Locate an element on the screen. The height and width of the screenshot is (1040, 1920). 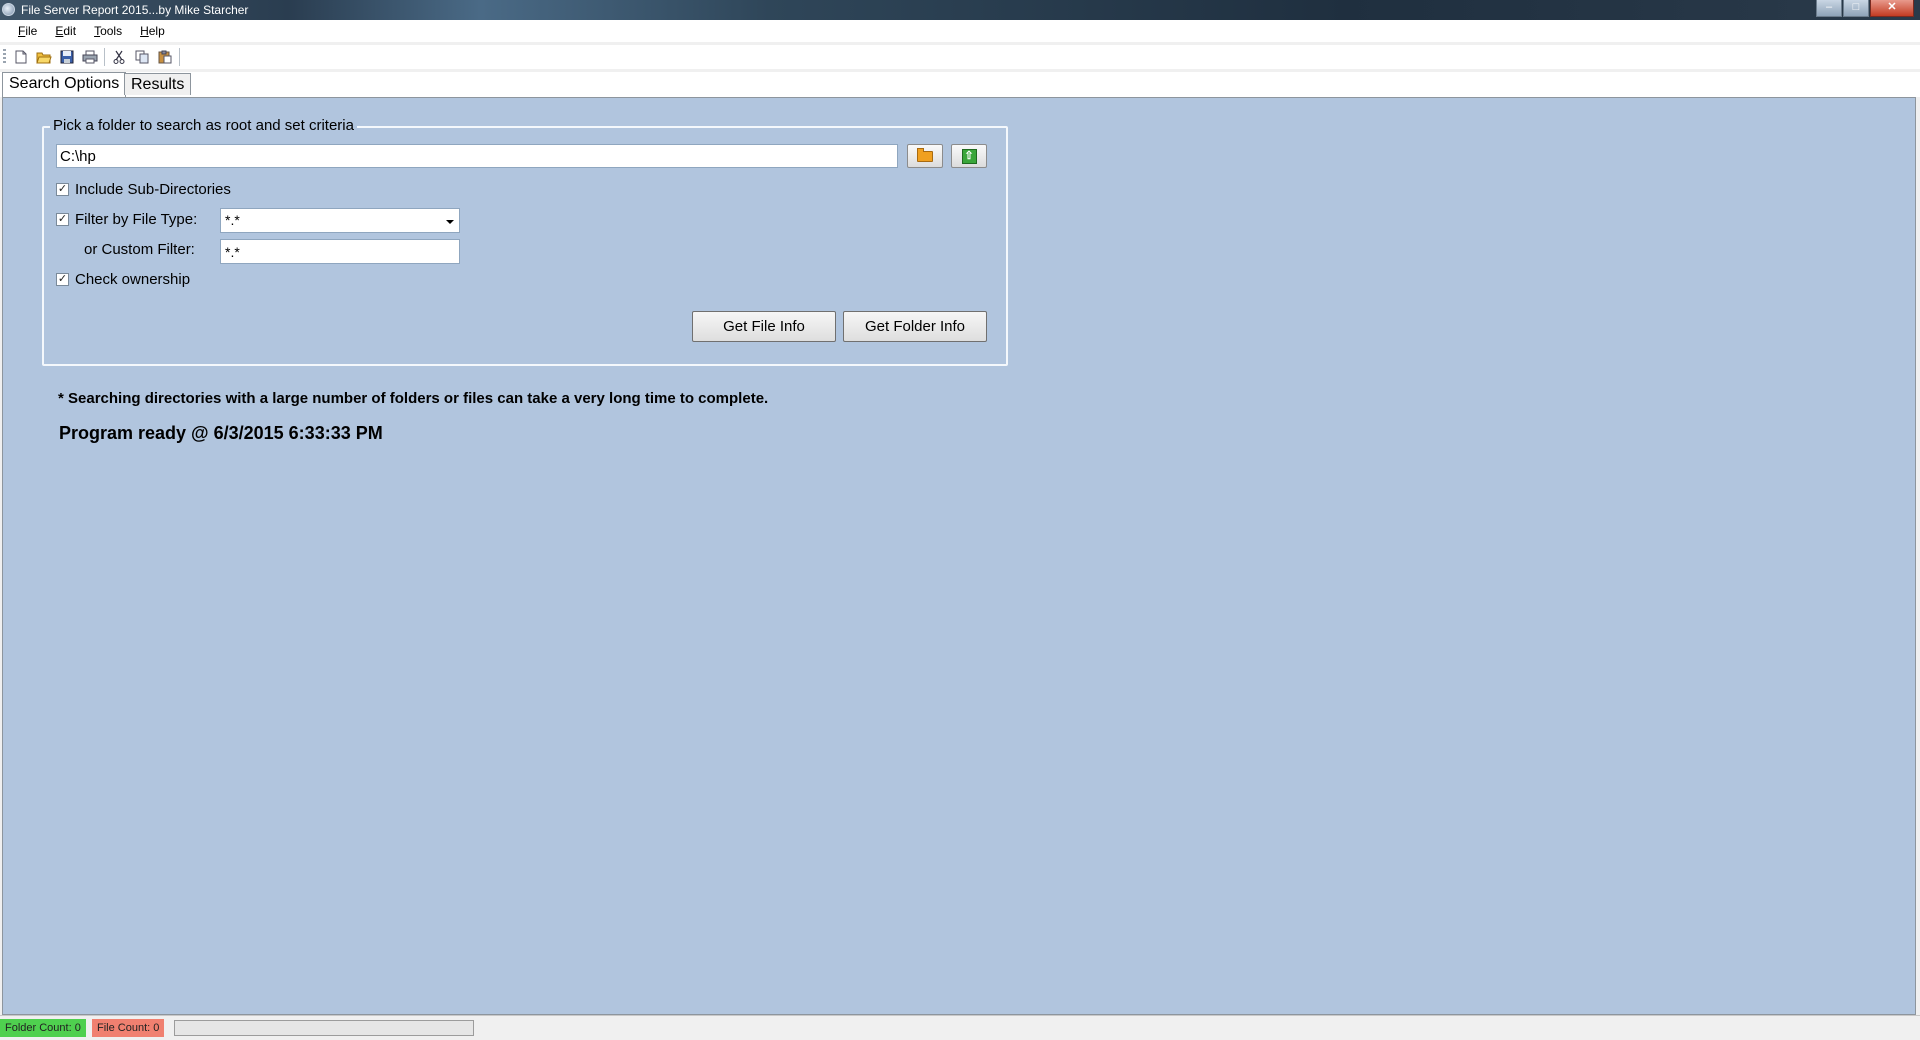
window-controls: – □ ✕ is located at coordinates (1864, 9).